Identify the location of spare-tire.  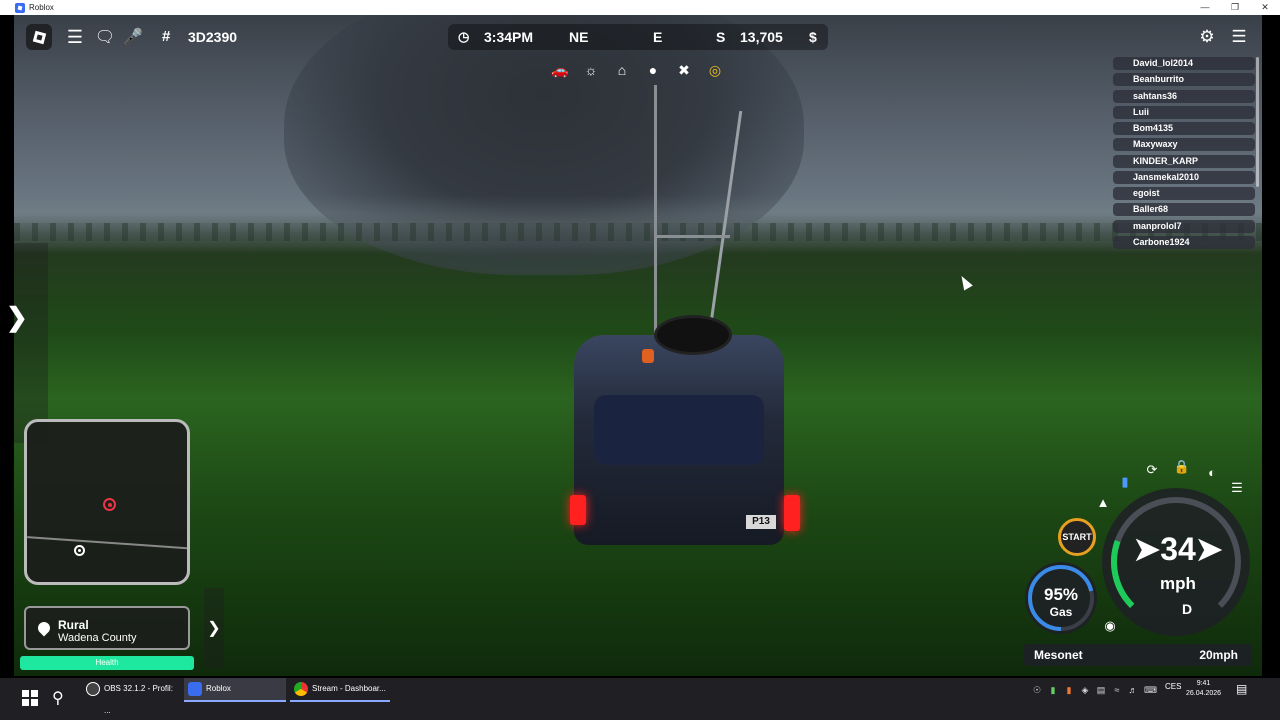
(693, 335).